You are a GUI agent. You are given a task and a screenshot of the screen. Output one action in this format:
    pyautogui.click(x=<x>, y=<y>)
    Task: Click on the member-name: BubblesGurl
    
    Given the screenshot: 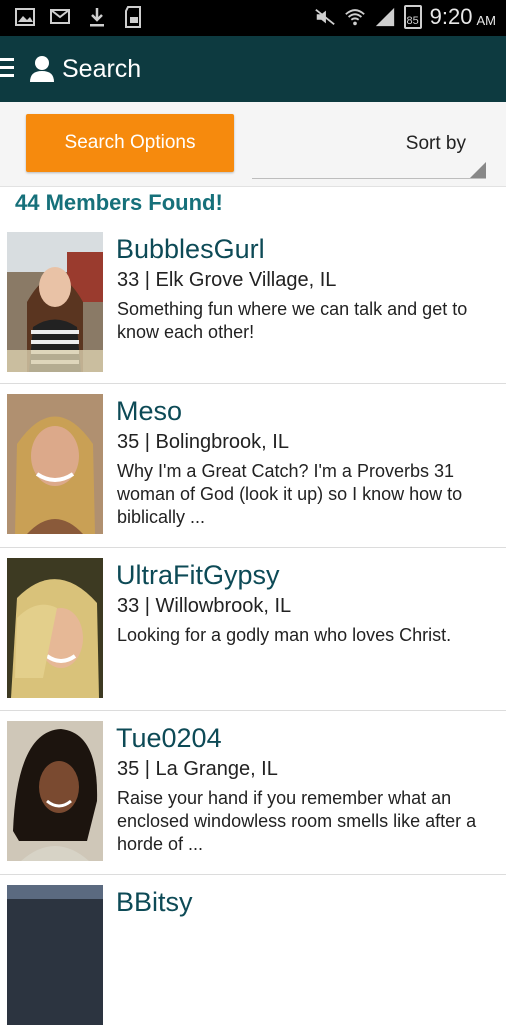 What is the action you would take?
    pyautogui.click(x=190, y=249)
    